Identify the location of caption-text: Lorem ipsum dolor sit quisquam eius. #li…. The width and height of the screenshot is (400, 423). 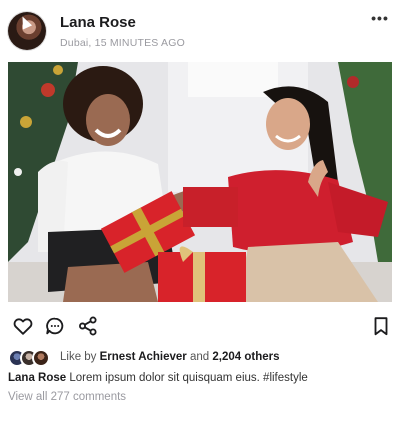
(188, 378).